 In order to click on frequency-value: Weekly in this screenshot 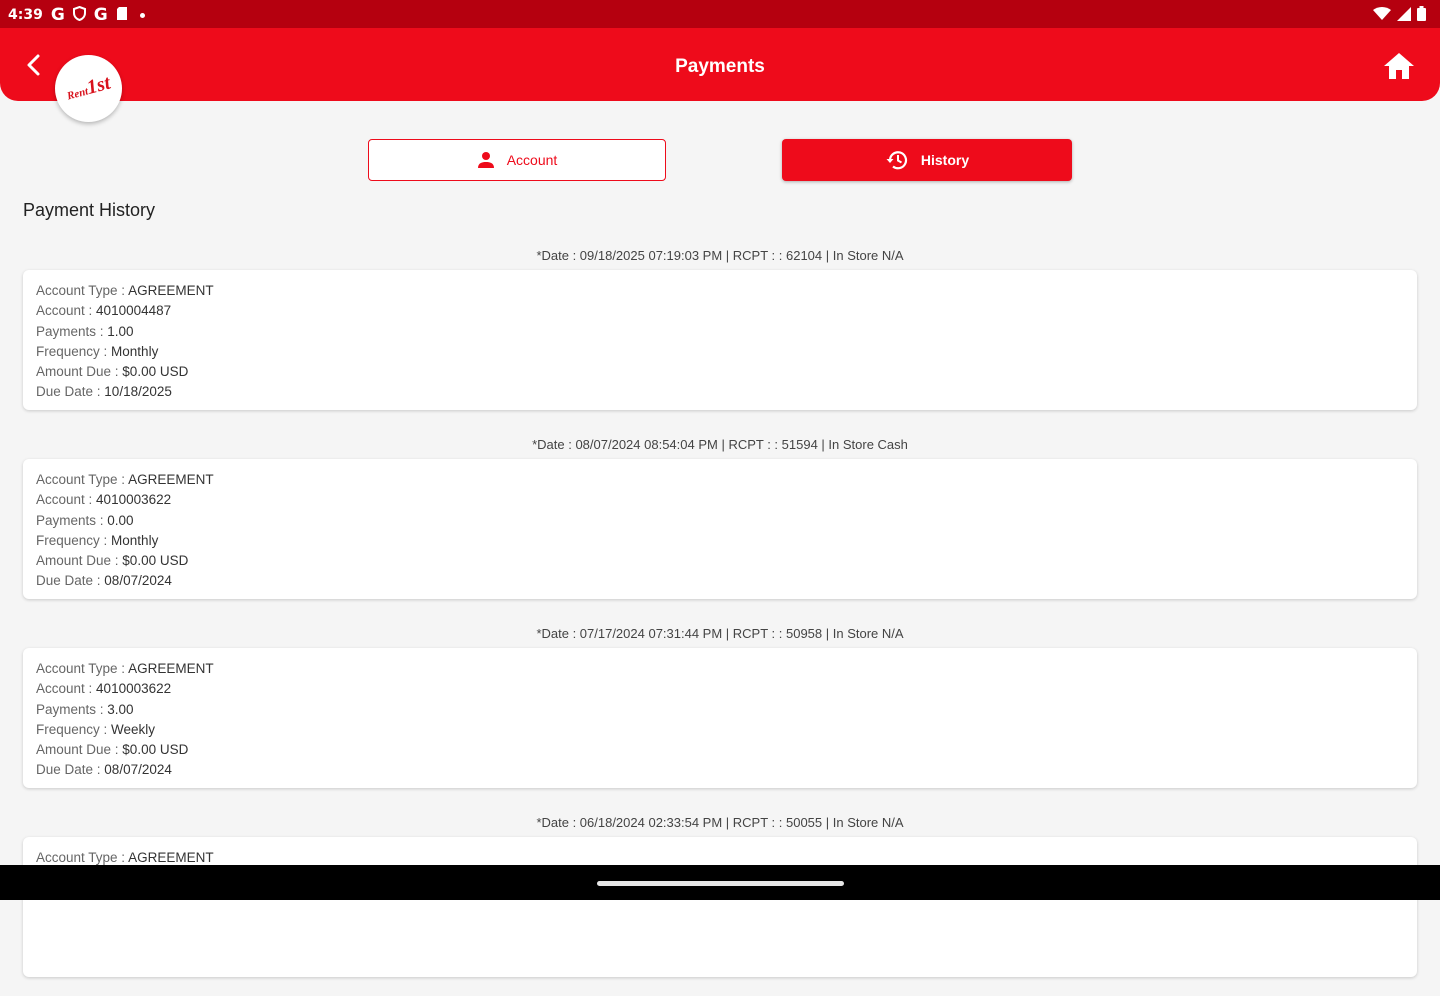, I will do `click(133, 729)`.